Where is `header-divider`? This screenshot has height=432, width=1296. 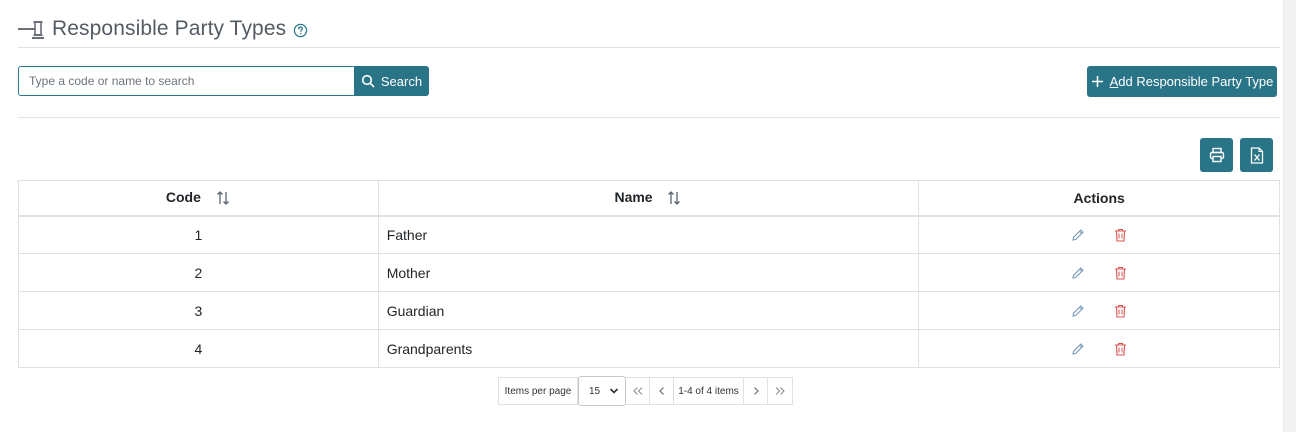 header-divider is located at coordinates (649, 47).